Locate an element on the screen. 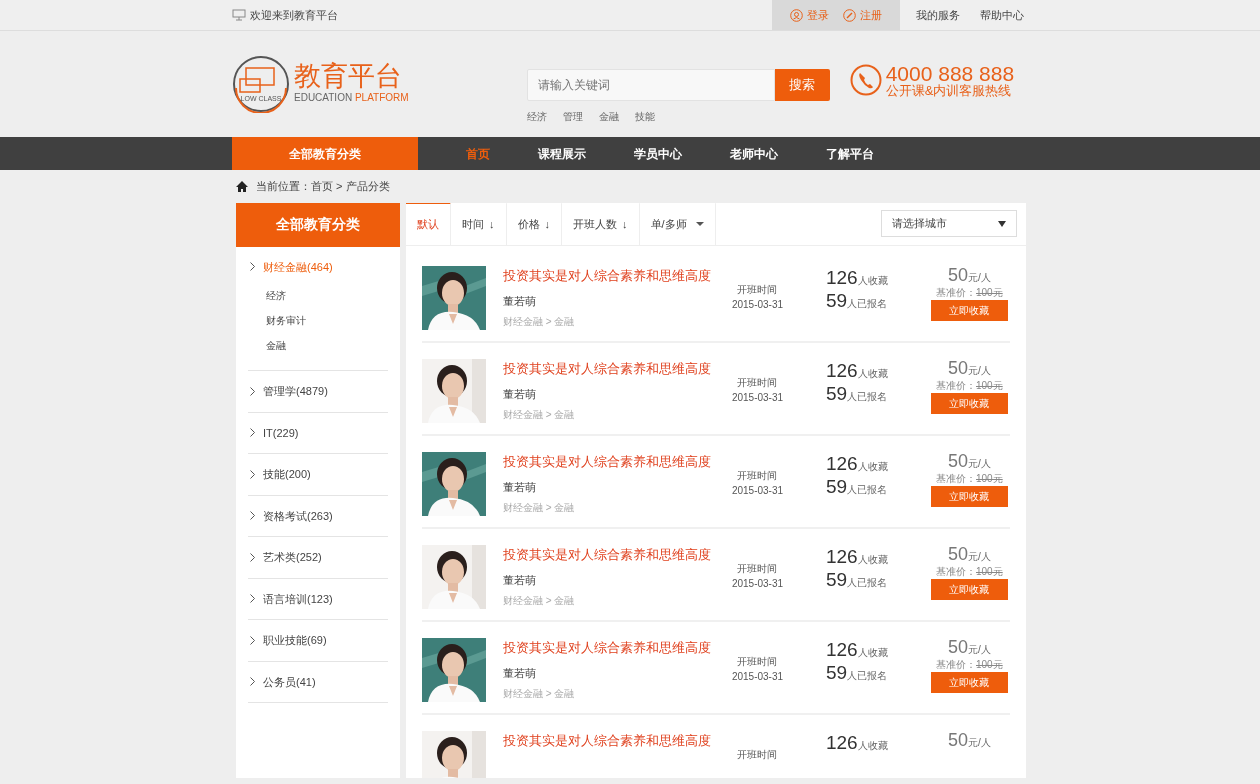 The height and width of the screenshot is (784, 1260). nav-link: 老师中心 is located at coordinates (754, 153).